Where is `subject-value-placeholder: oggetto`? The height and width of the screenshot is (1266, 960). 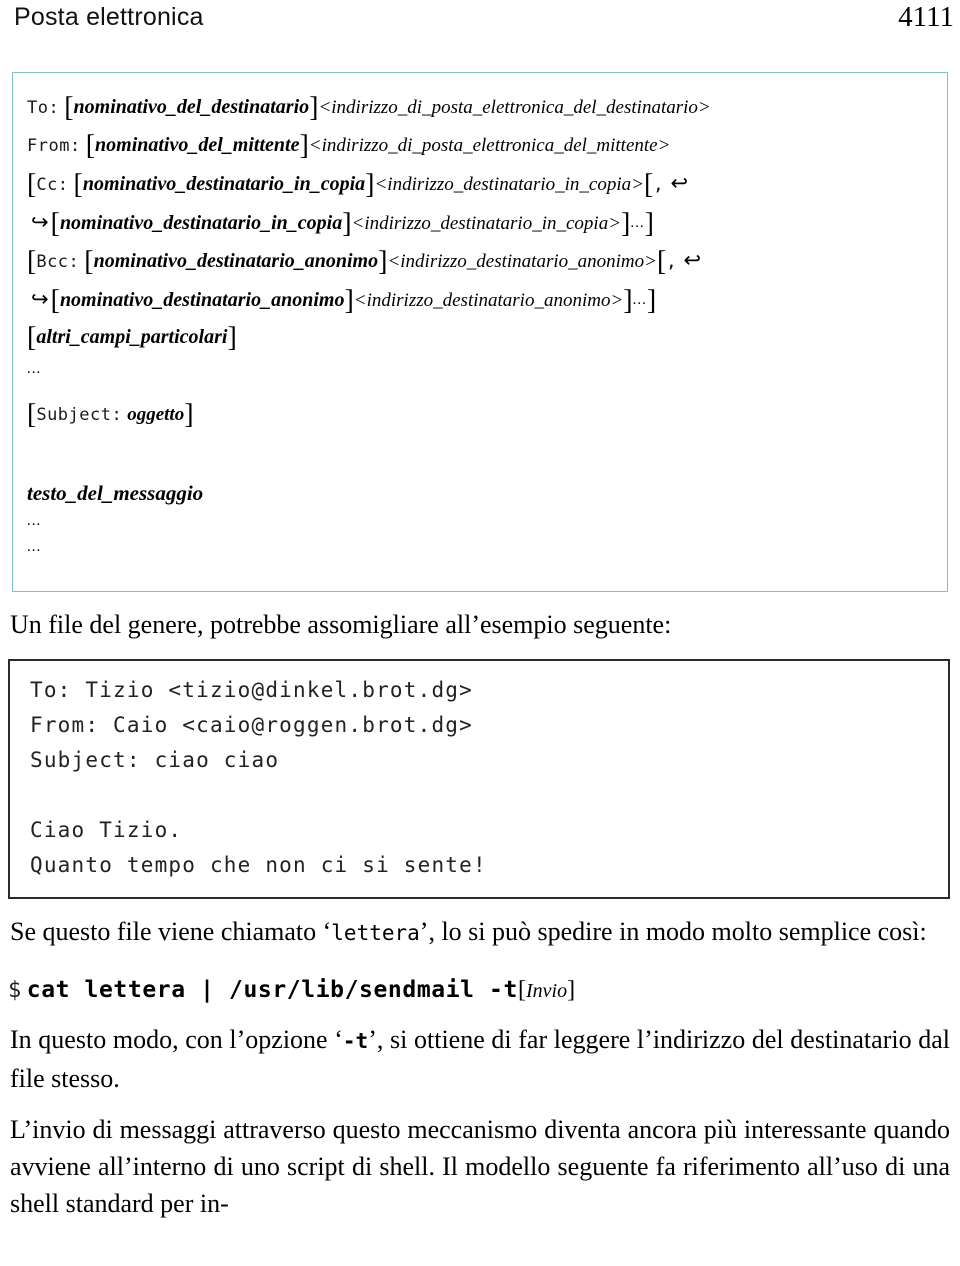
subject-value-placeholder: oggetto is located at coordinates (156, 414).